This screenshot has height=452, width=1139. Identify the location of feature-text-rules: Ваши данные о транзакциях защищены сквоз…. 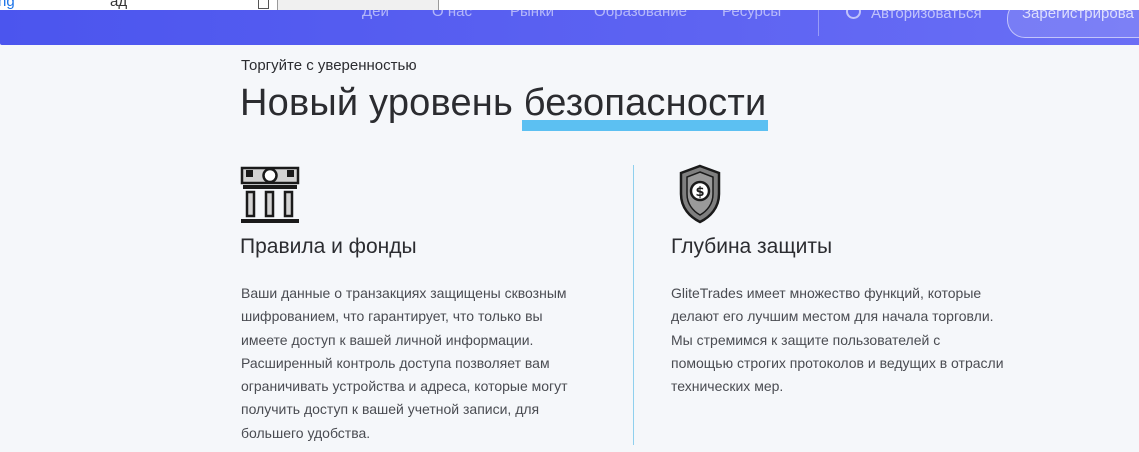
(431, 363).